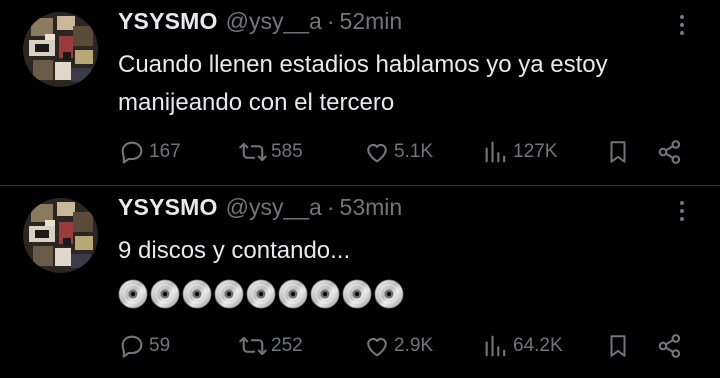  I want to click on emoji-row, so click(261, 294).